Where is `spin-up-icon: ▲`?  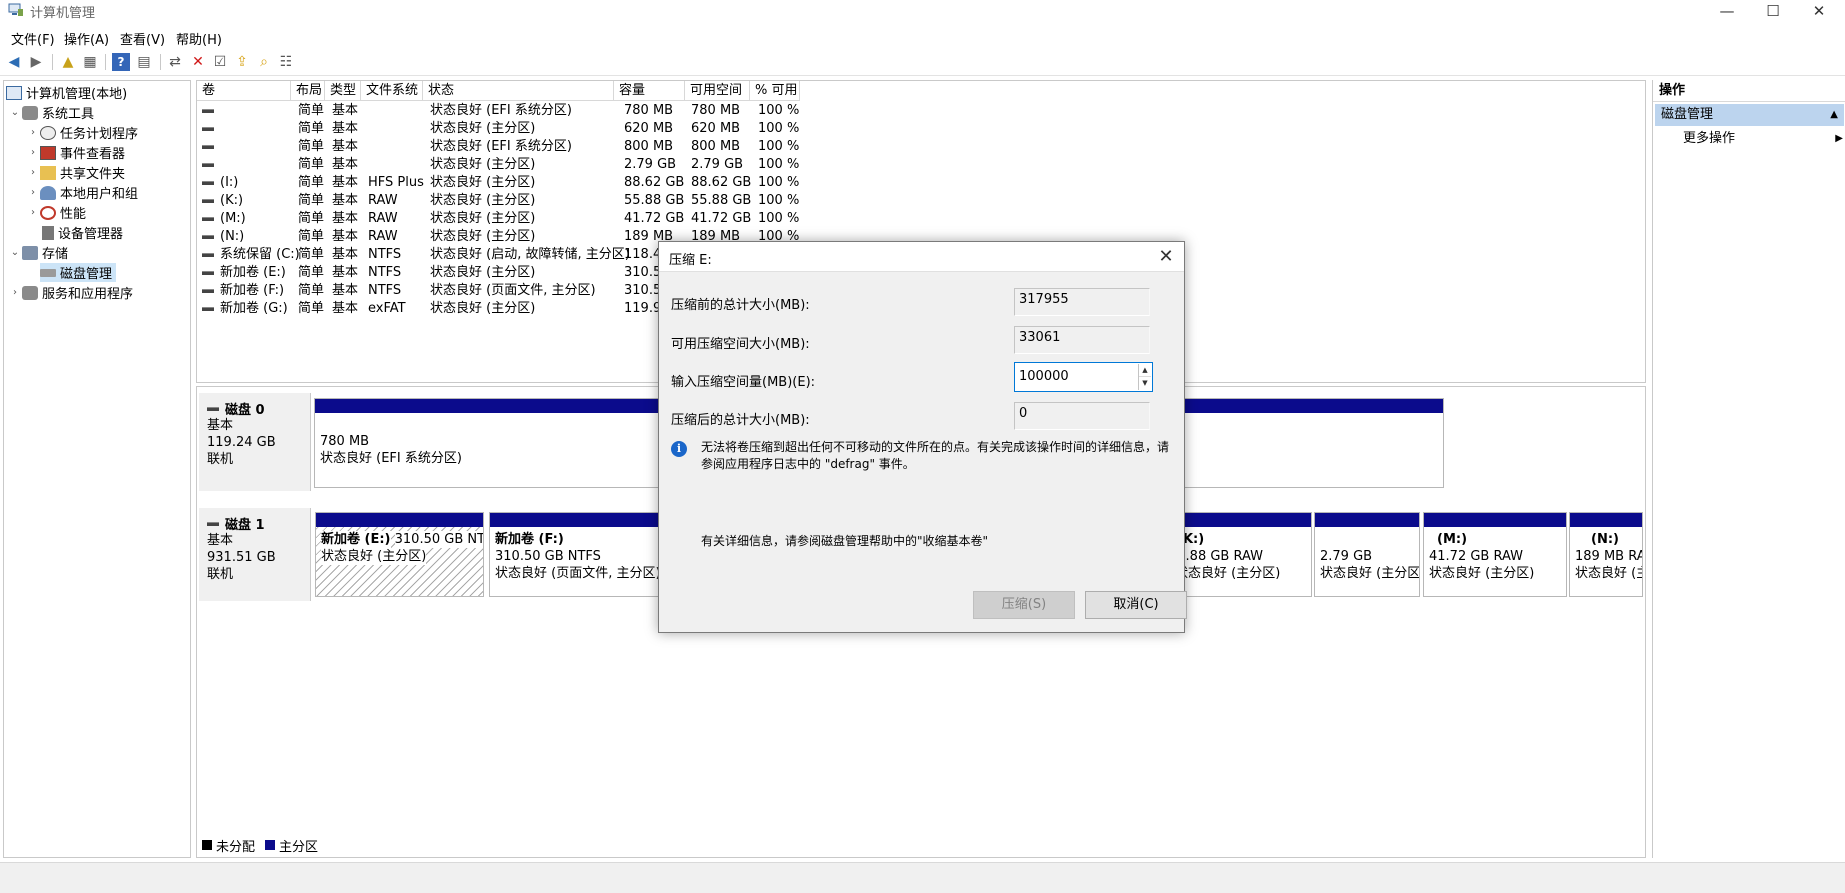
spin-up-icon: ▲ is located at coordinates (1145, 370).